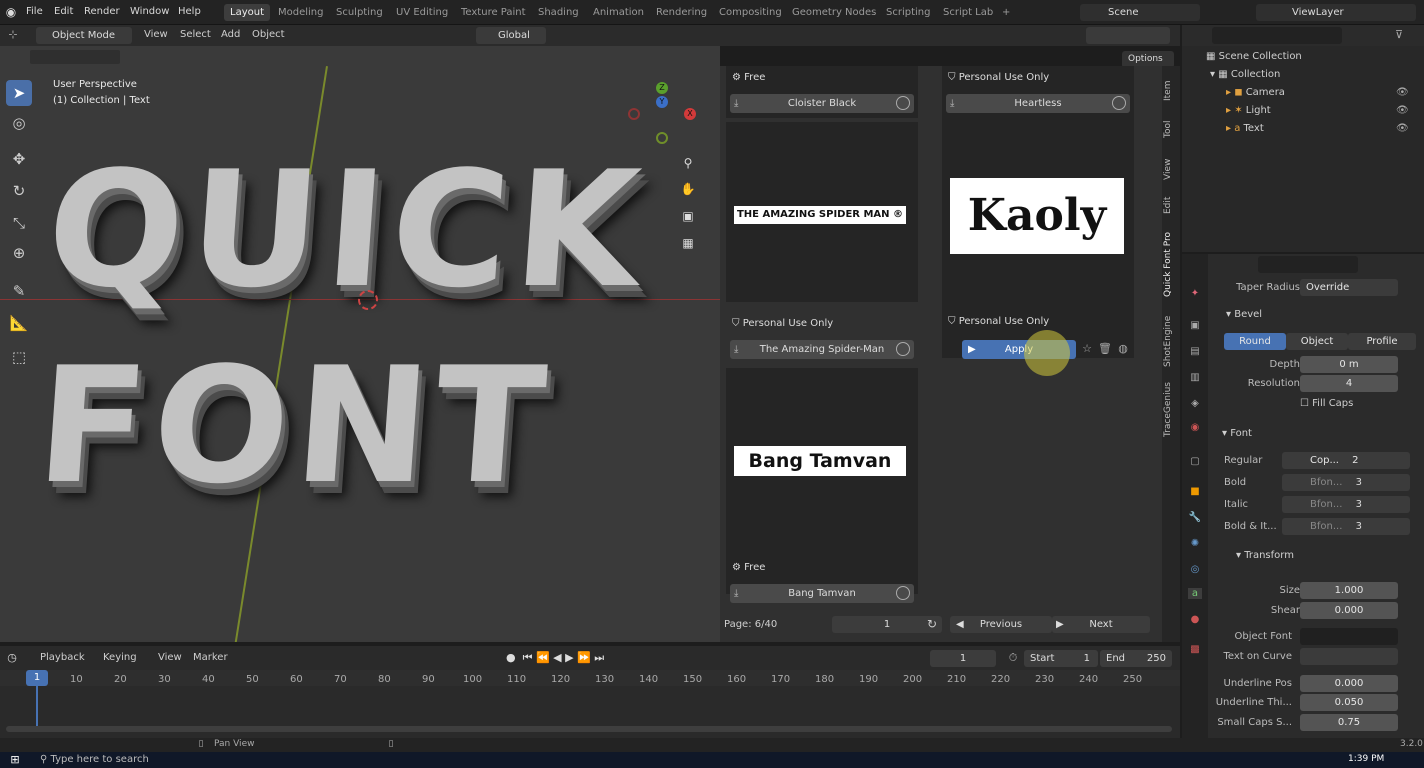  What do you see at coordinates (11, 12) in the screenshot?
I see `blender-logo-icon: ◉` at bounding box center [11, 12].